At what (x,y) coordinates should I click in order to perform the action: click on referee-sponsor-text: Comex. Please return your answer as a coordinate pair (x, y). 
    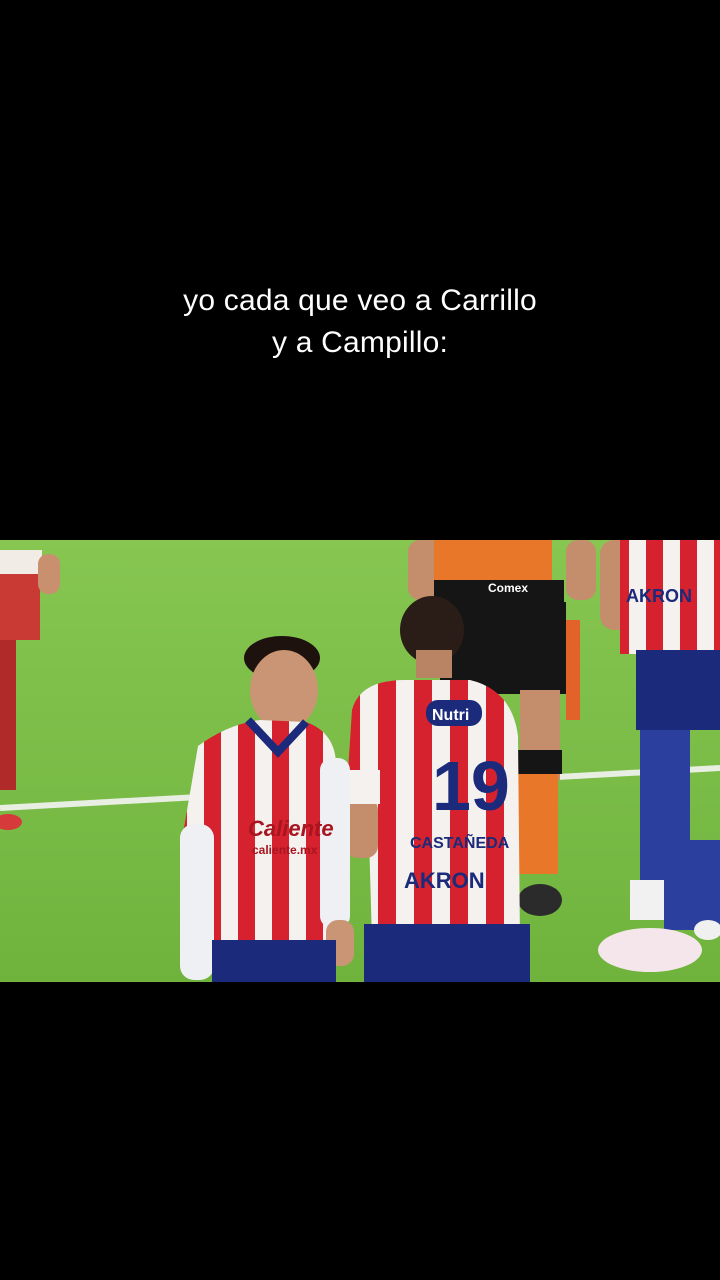
    Looking at the image, I should click on (508, 588).